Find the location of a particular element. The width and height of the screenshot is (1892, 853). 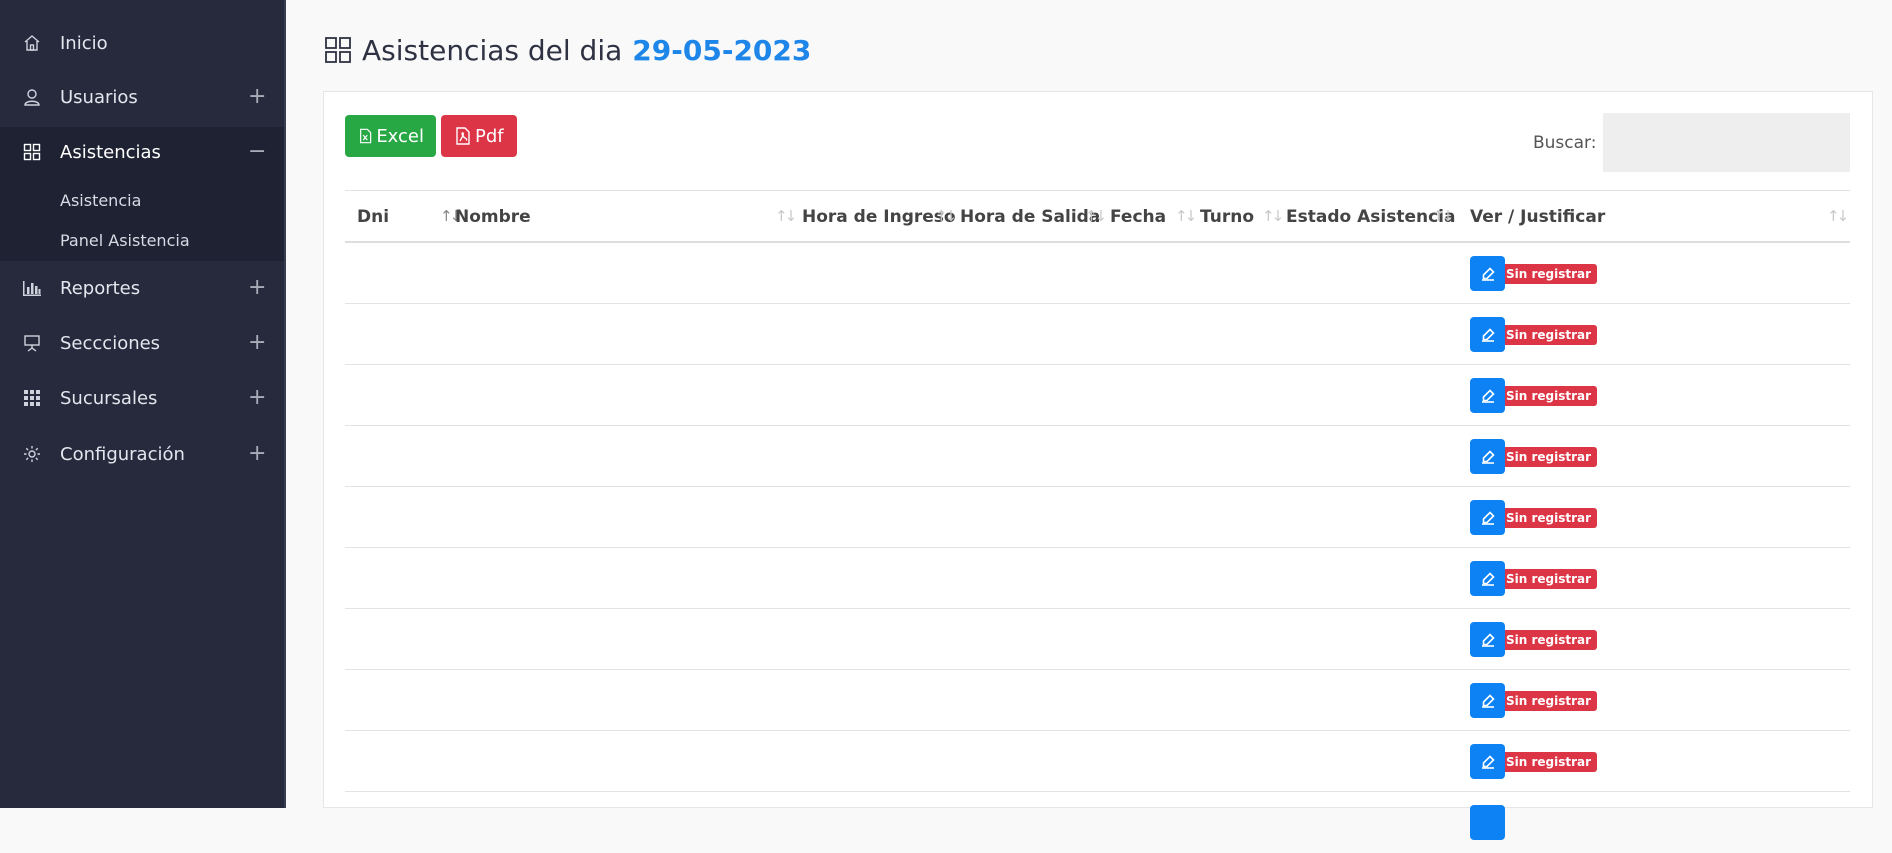

column-label: Turno is located at coordinates (1227, 216).